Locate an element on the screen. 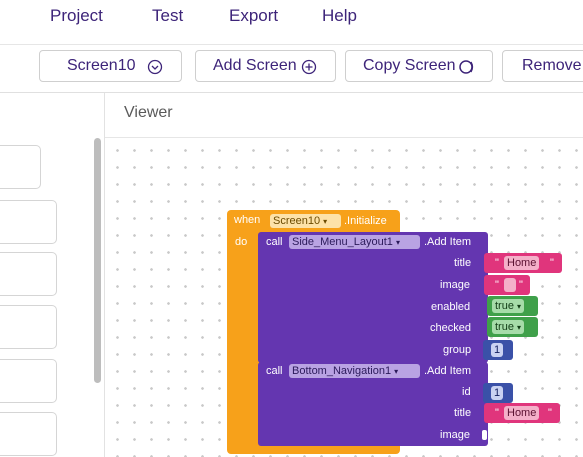 The width and height of the screenshot is (583, 457). math-value-id: 1 is located at coordinates (497, 393).